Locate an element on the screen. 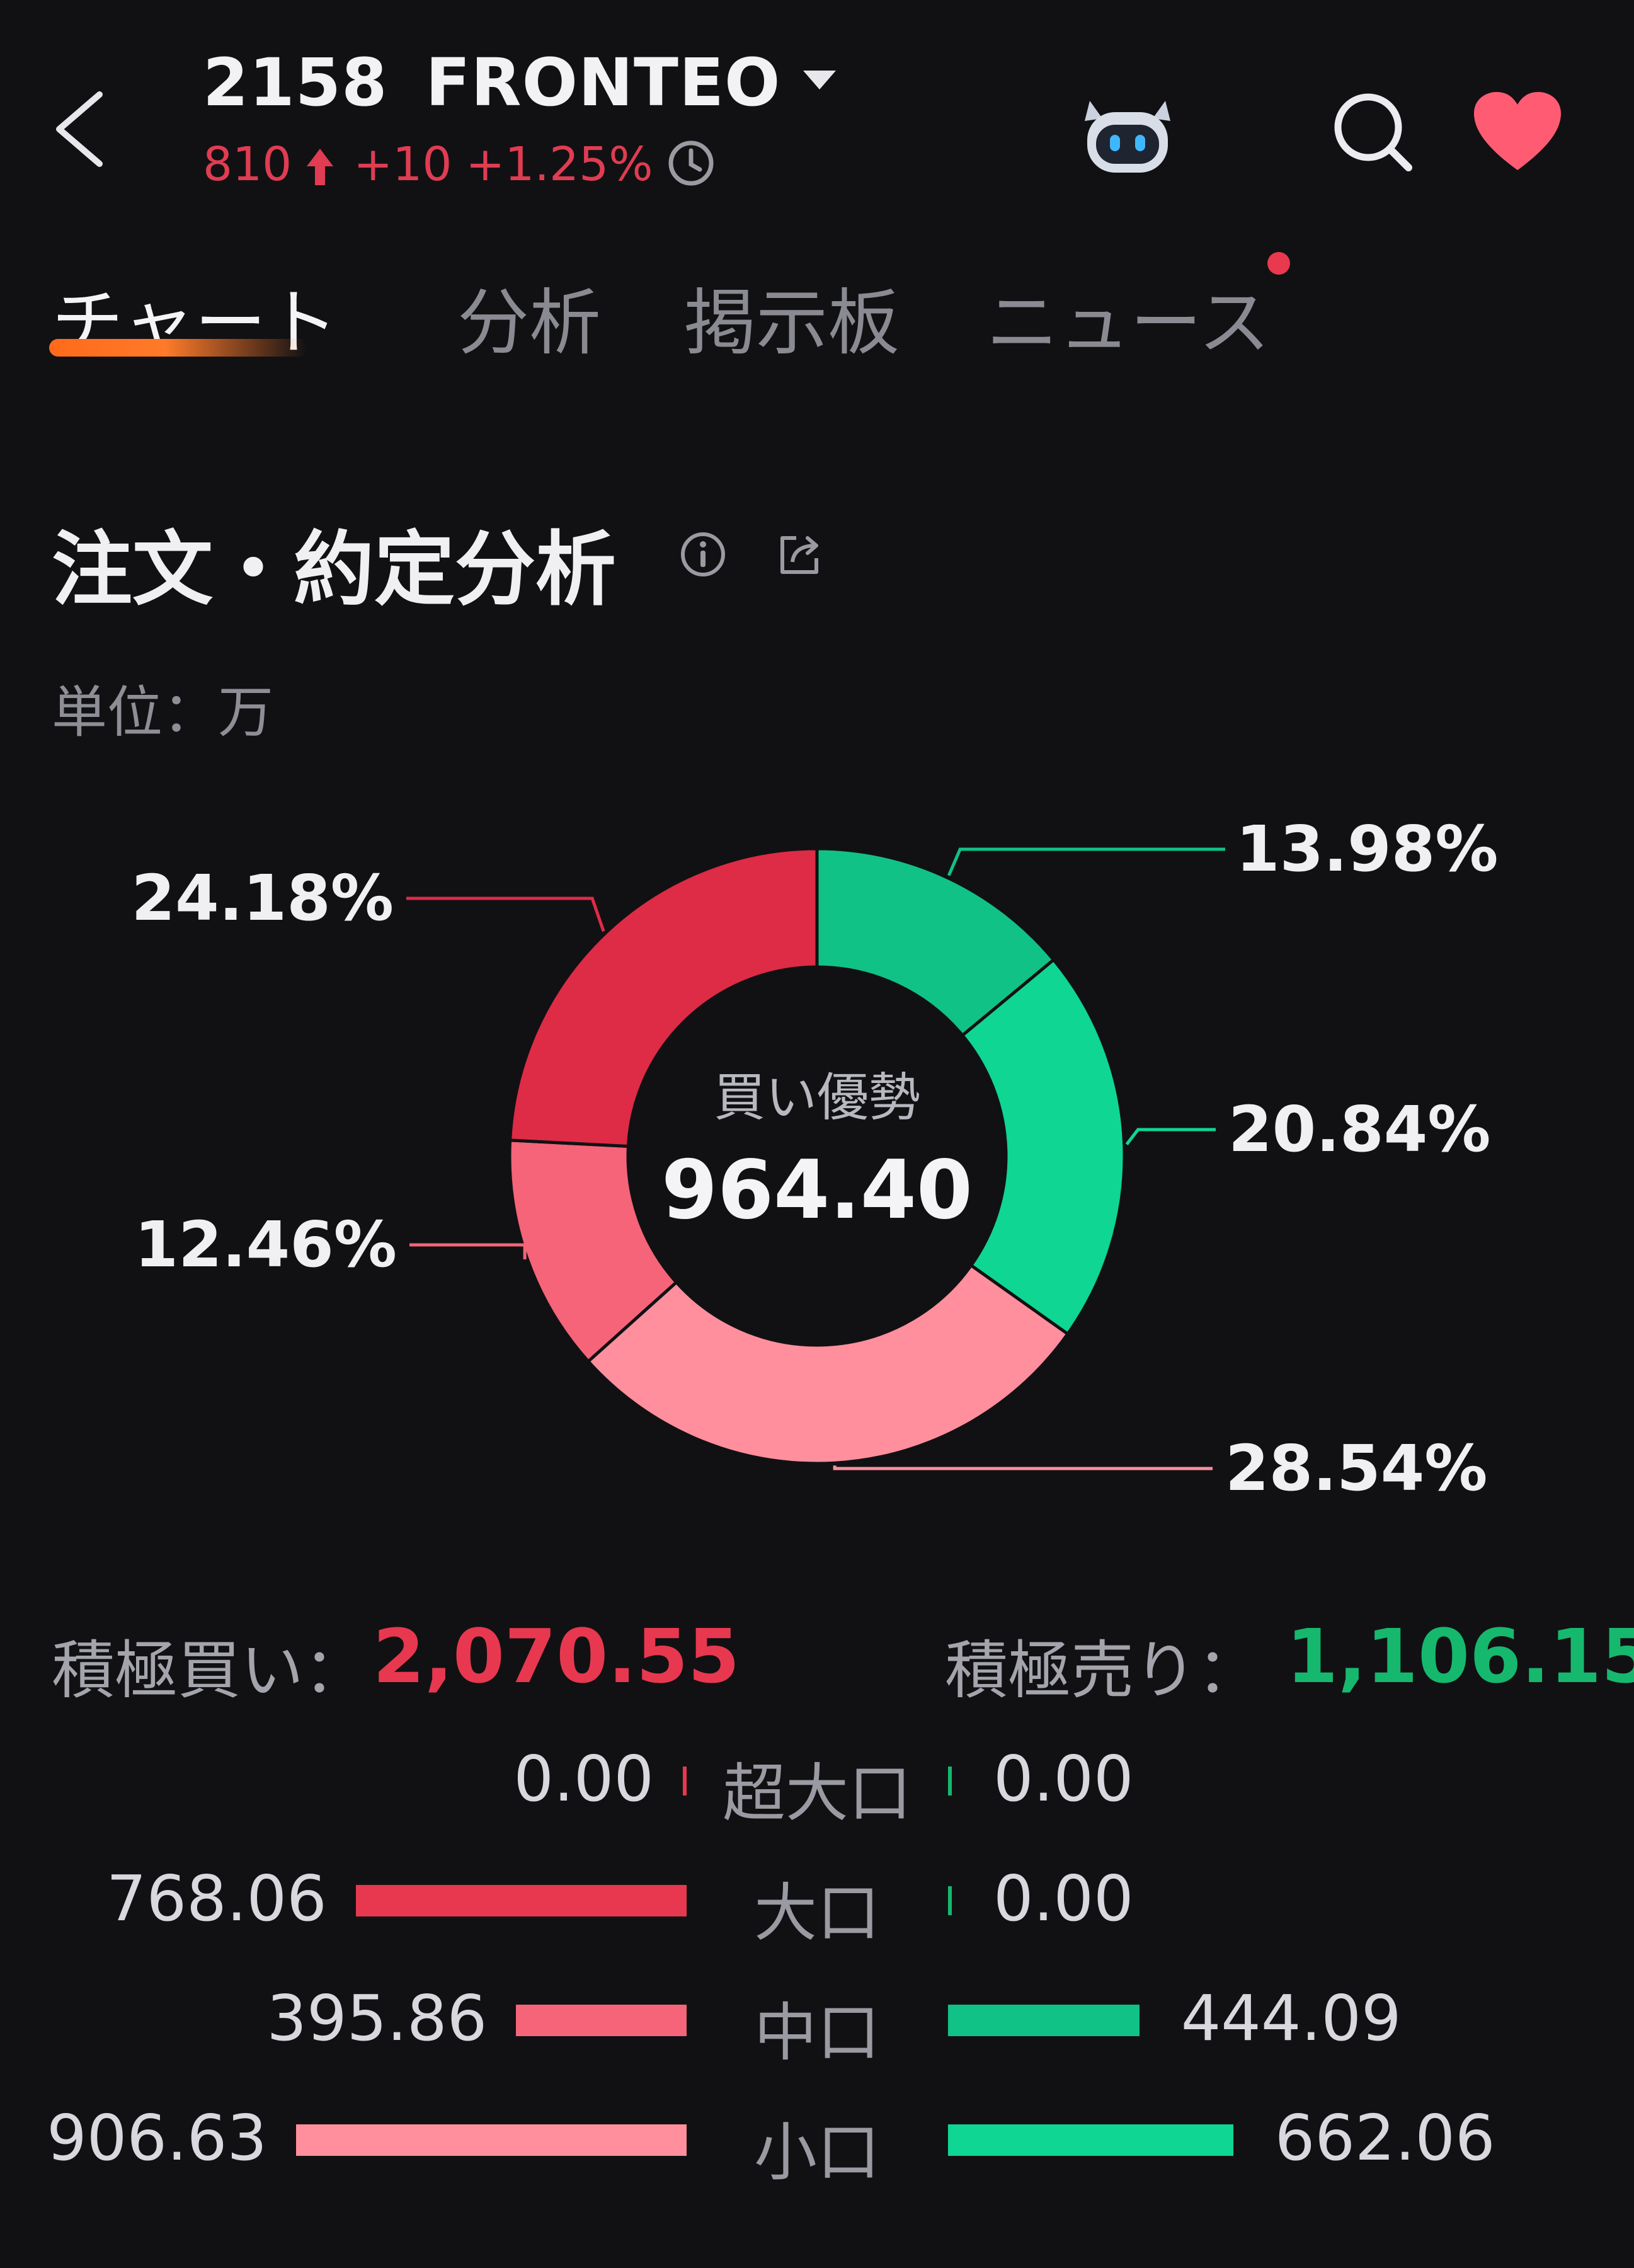 The image size is (1634, 2268). robot-assistant-icon is located at coordinates (1127, 132).